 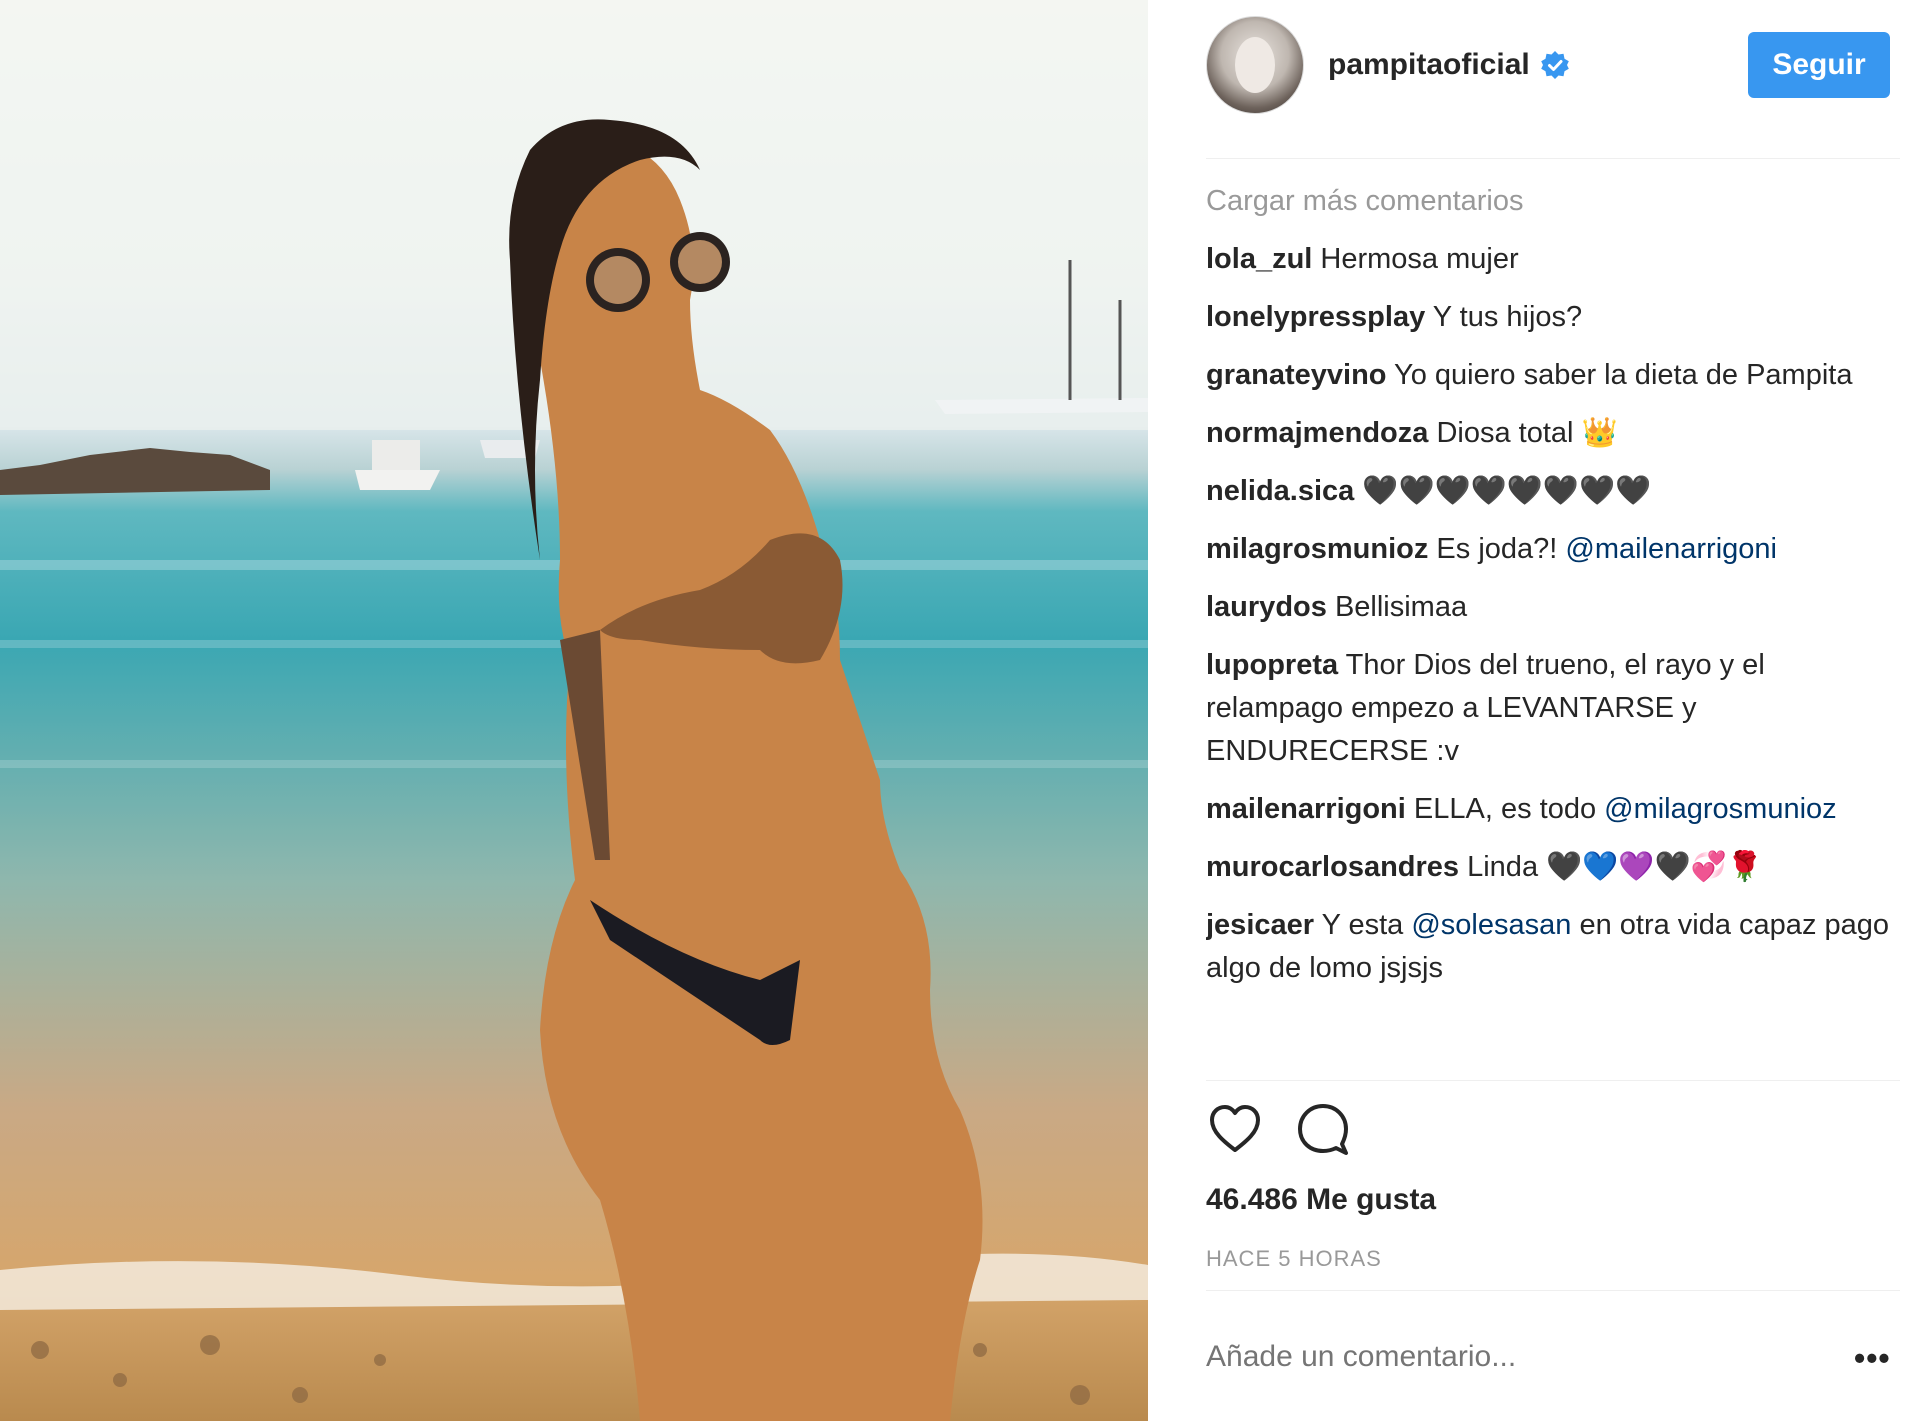 I want to click on comment-item: lonelypressplay Y tus hijos?, so click(x=1548, y=317).